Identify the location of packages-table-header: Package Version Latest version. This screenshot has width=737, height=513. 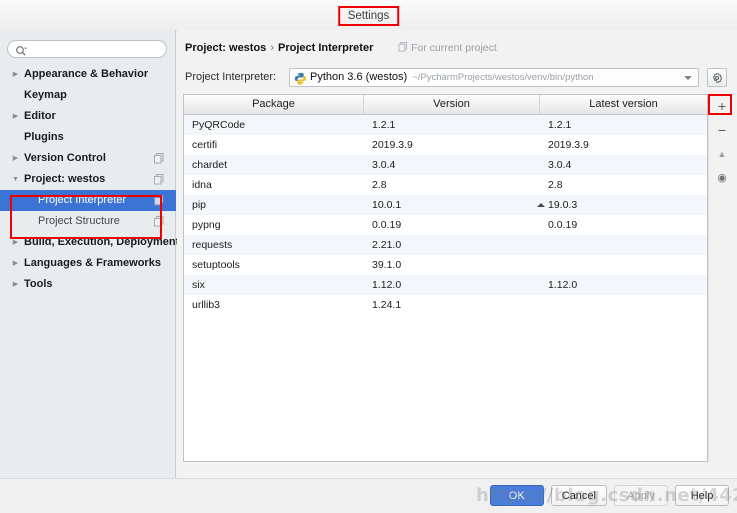
(445, 105).